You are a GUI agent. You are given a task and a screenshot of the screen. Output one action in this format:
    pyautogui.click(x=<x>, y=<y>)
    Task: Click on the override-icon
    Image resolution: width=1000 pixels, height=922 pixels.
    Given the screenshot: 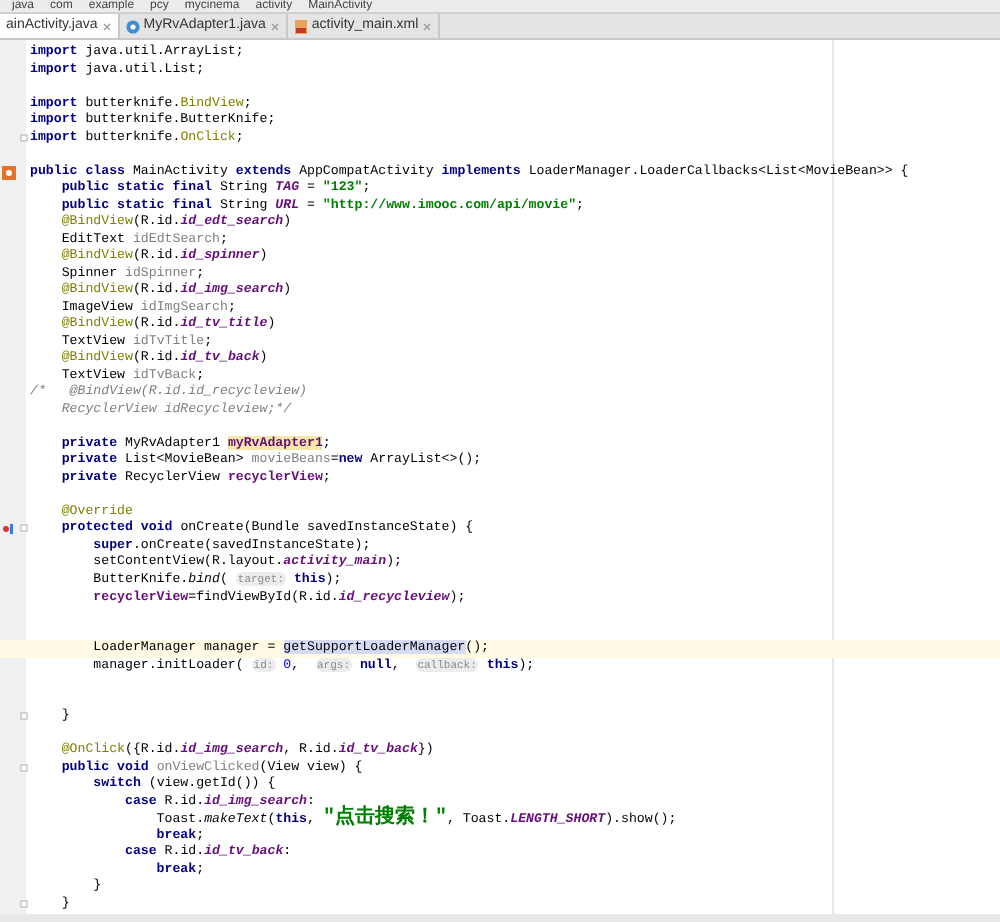 What is the action you would take?
    pyautogui.click(x=8, y=529)
    